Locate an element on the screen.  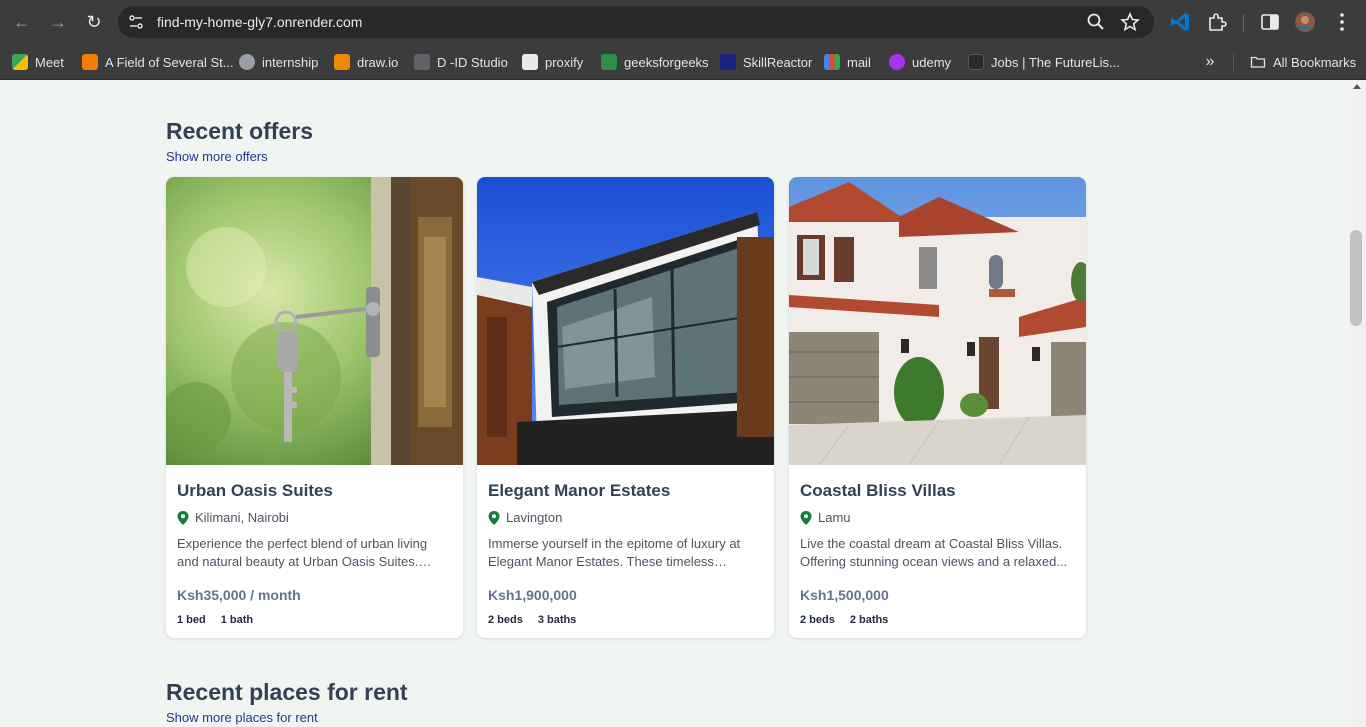
all-bookmarks-button: All Bookmarks is located at coordinates (1303, 62).